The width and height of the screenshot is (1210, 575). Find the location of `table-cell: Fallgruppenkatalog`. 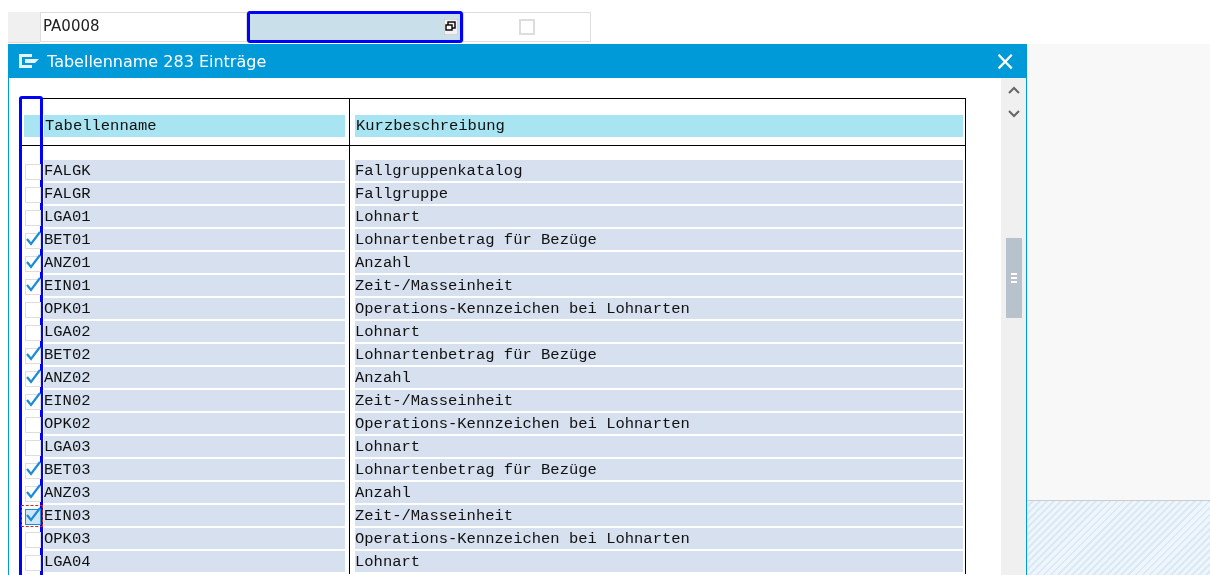

table-cell: Fallgruppenkatalog is located at coordinates (659, 170).